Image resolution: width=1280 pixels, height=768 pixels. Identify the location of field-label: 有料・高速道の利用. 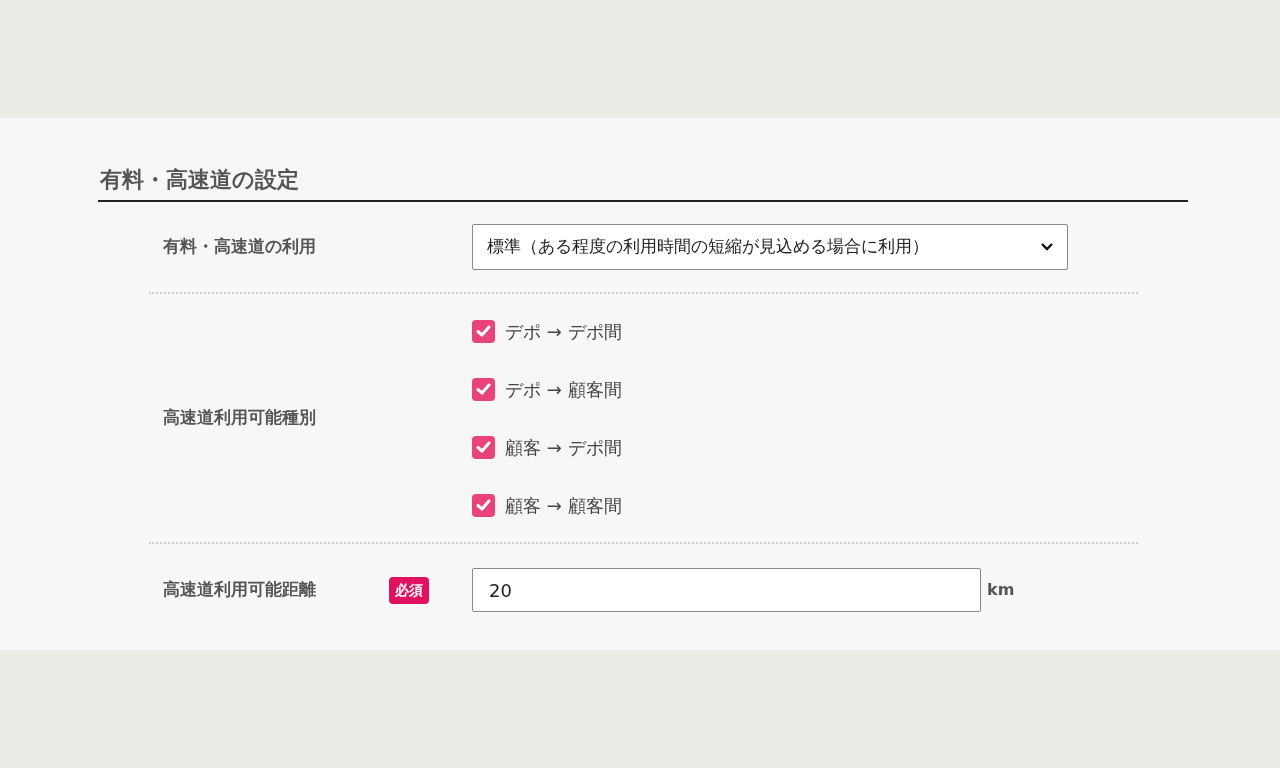
(239, 247).